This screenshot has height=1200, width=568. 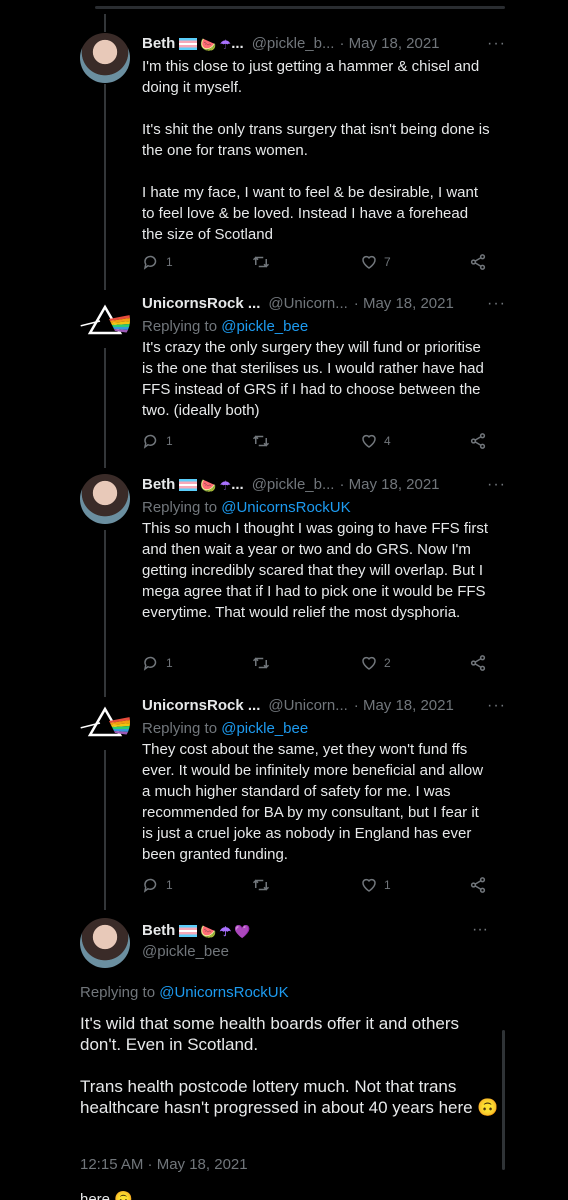 I want to click on tweet-actions: 1 1, so click(x=314, y=885).